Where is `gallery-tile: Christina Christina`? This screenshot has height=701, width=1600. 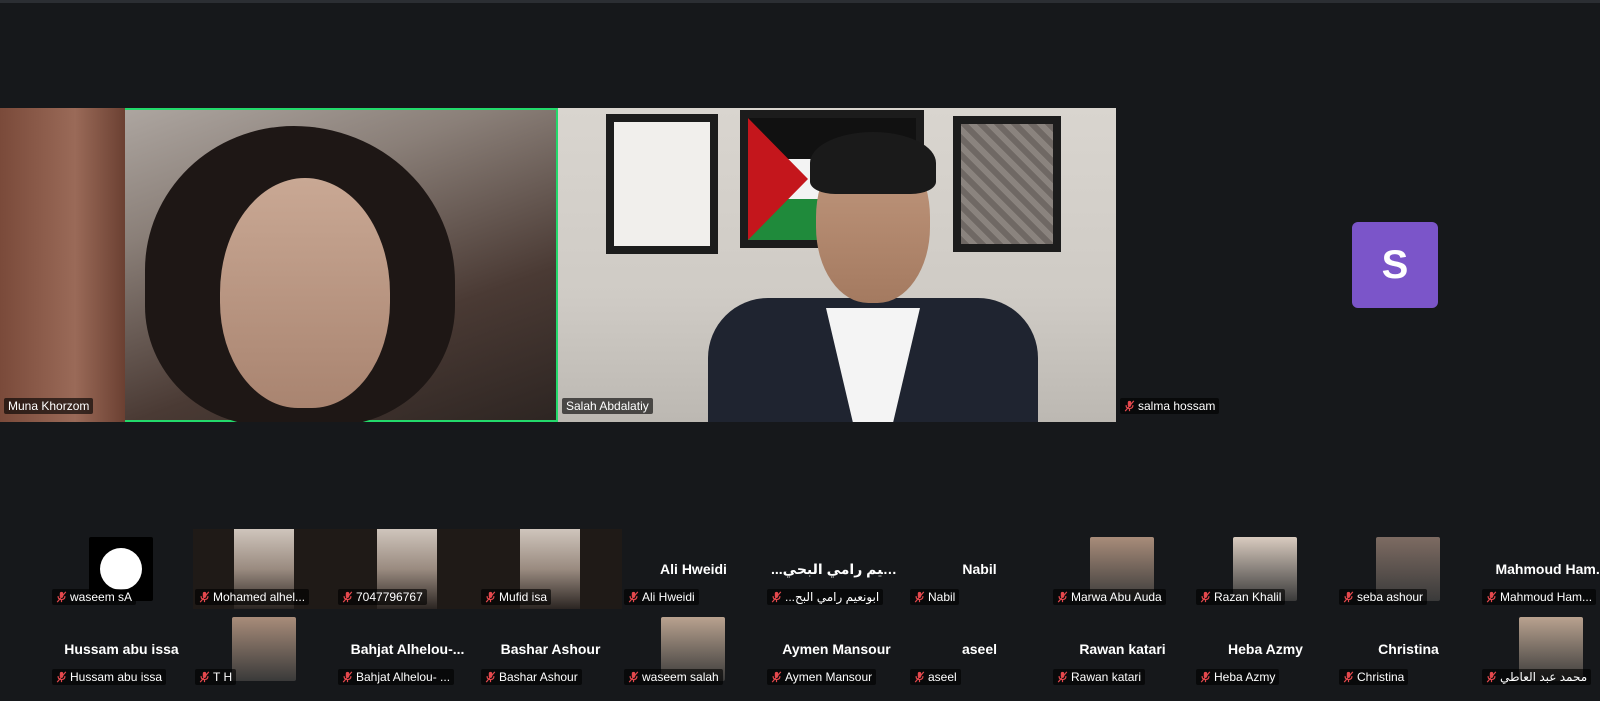
gallery-tile: Christina Christina is located at coordinates (1408, 649).